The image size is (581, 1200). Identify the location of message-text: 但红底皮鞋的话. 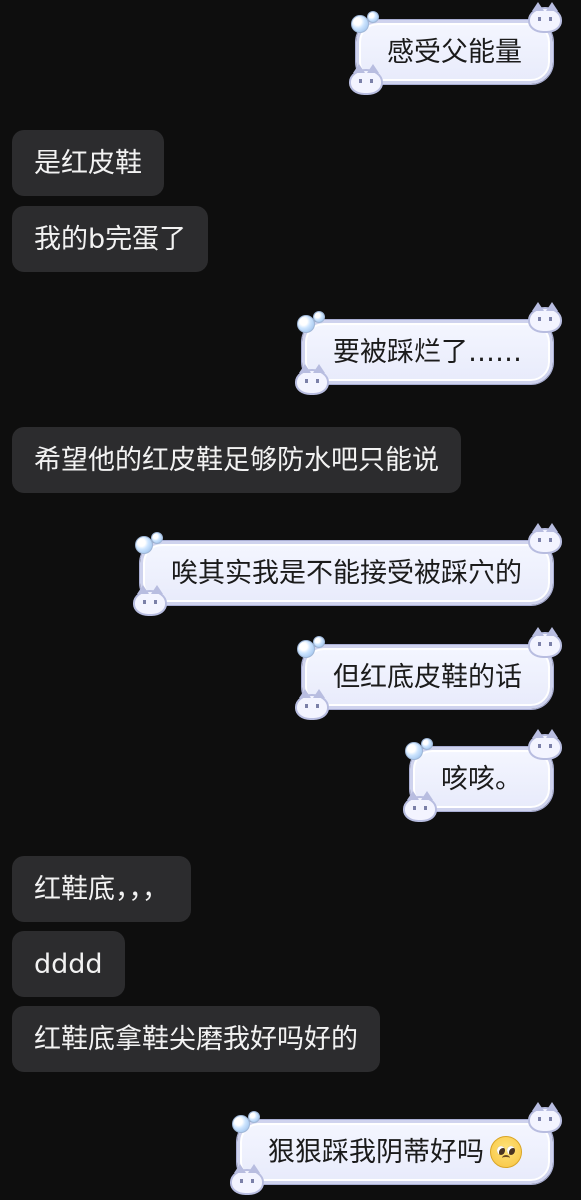
(427, 677).